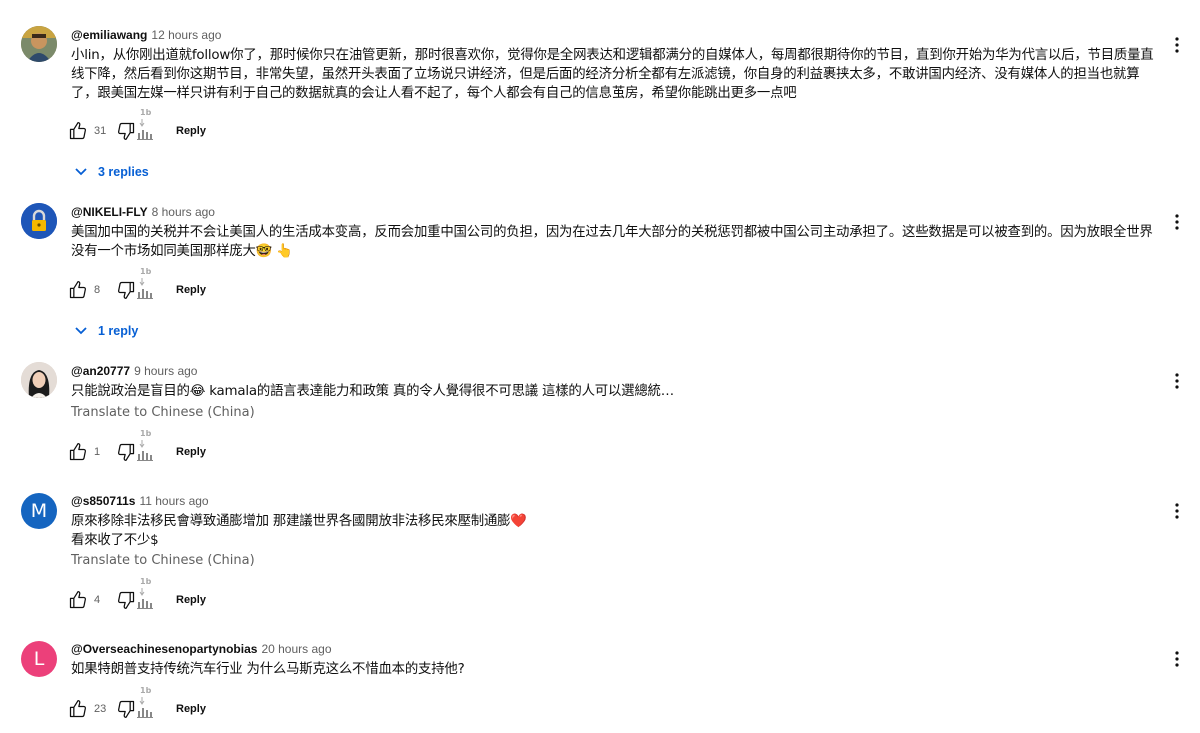 This screenshot has width=1200, height=733. What do you see at coordinates (100, 709) in the screenshot?
I see `like-count: 23` at bounding box center [100, 709].